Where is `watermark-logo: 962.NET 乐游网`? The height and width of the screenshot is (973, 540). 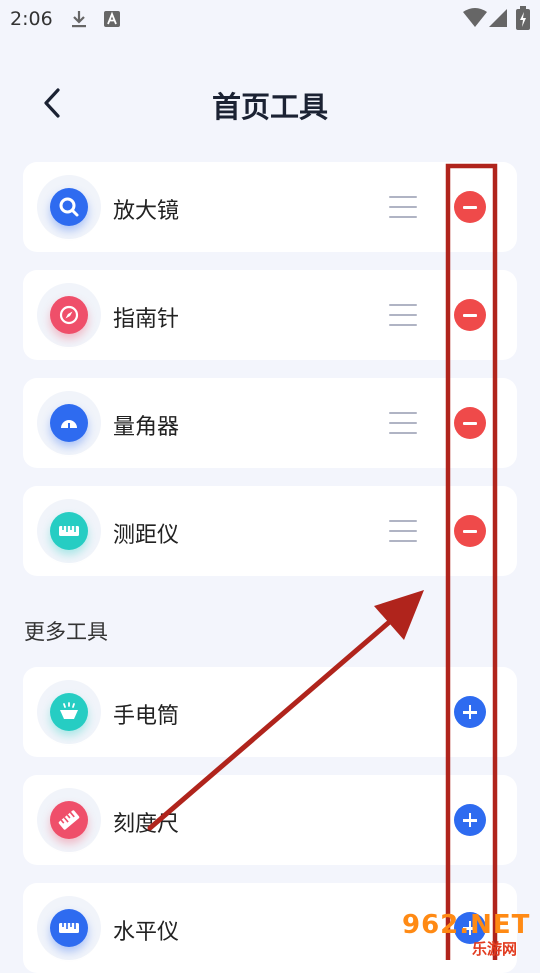 watermark-logo: 962.NET 乐游网 is located at coordinates (466, 934).